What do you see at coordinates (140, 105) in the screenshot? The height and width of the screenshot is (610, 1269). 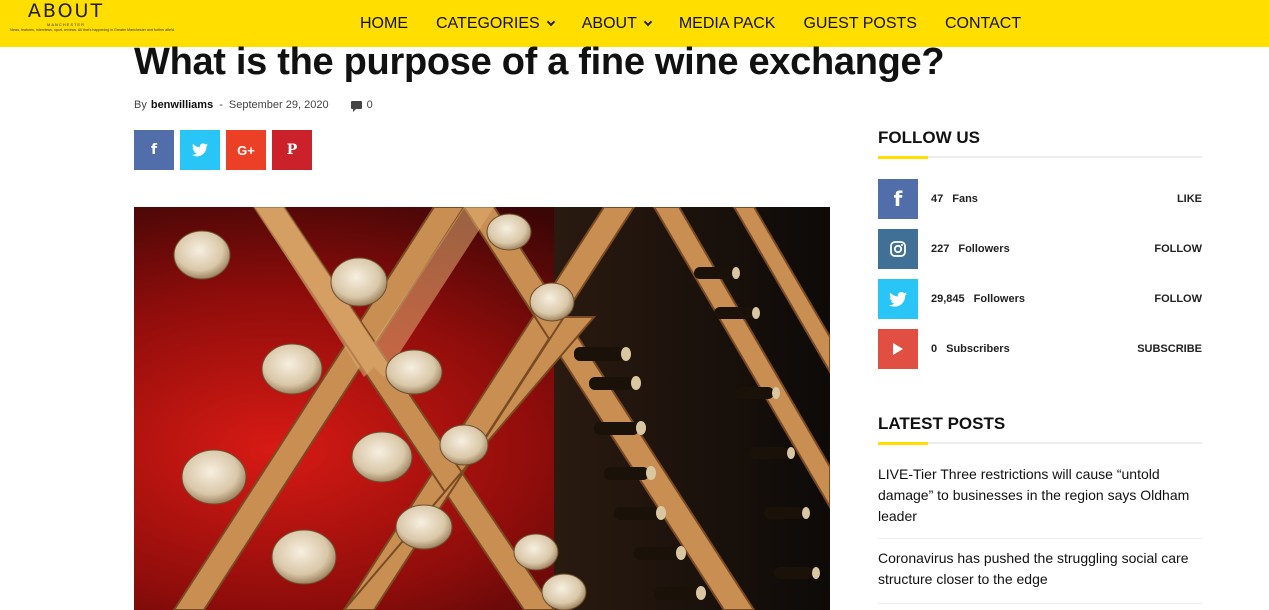 I see `by-label: By` at bounding box center [140, 105].